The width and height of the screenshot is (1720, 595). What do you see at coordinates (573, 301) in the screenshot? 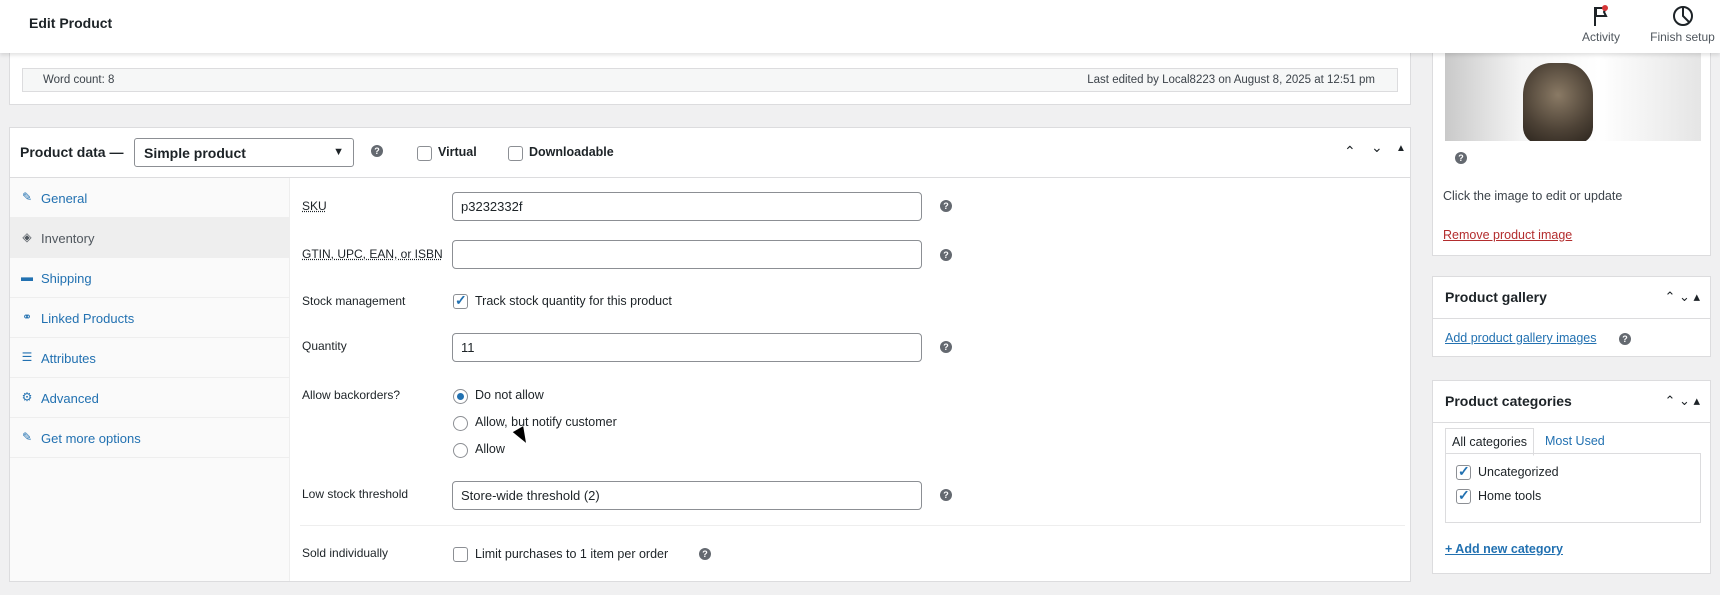
I see `track-stock-text: Track stock quantity for this product` at bounding box center [573, 301].